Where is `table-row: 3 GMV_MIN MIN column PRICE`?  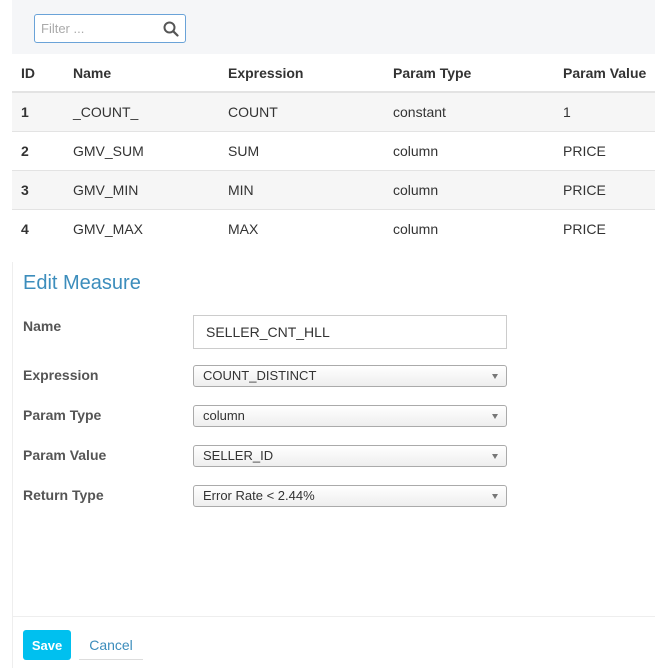 table-row: 3 GMV_MIN MIN column PRICE is located at coordinates (333, 189).